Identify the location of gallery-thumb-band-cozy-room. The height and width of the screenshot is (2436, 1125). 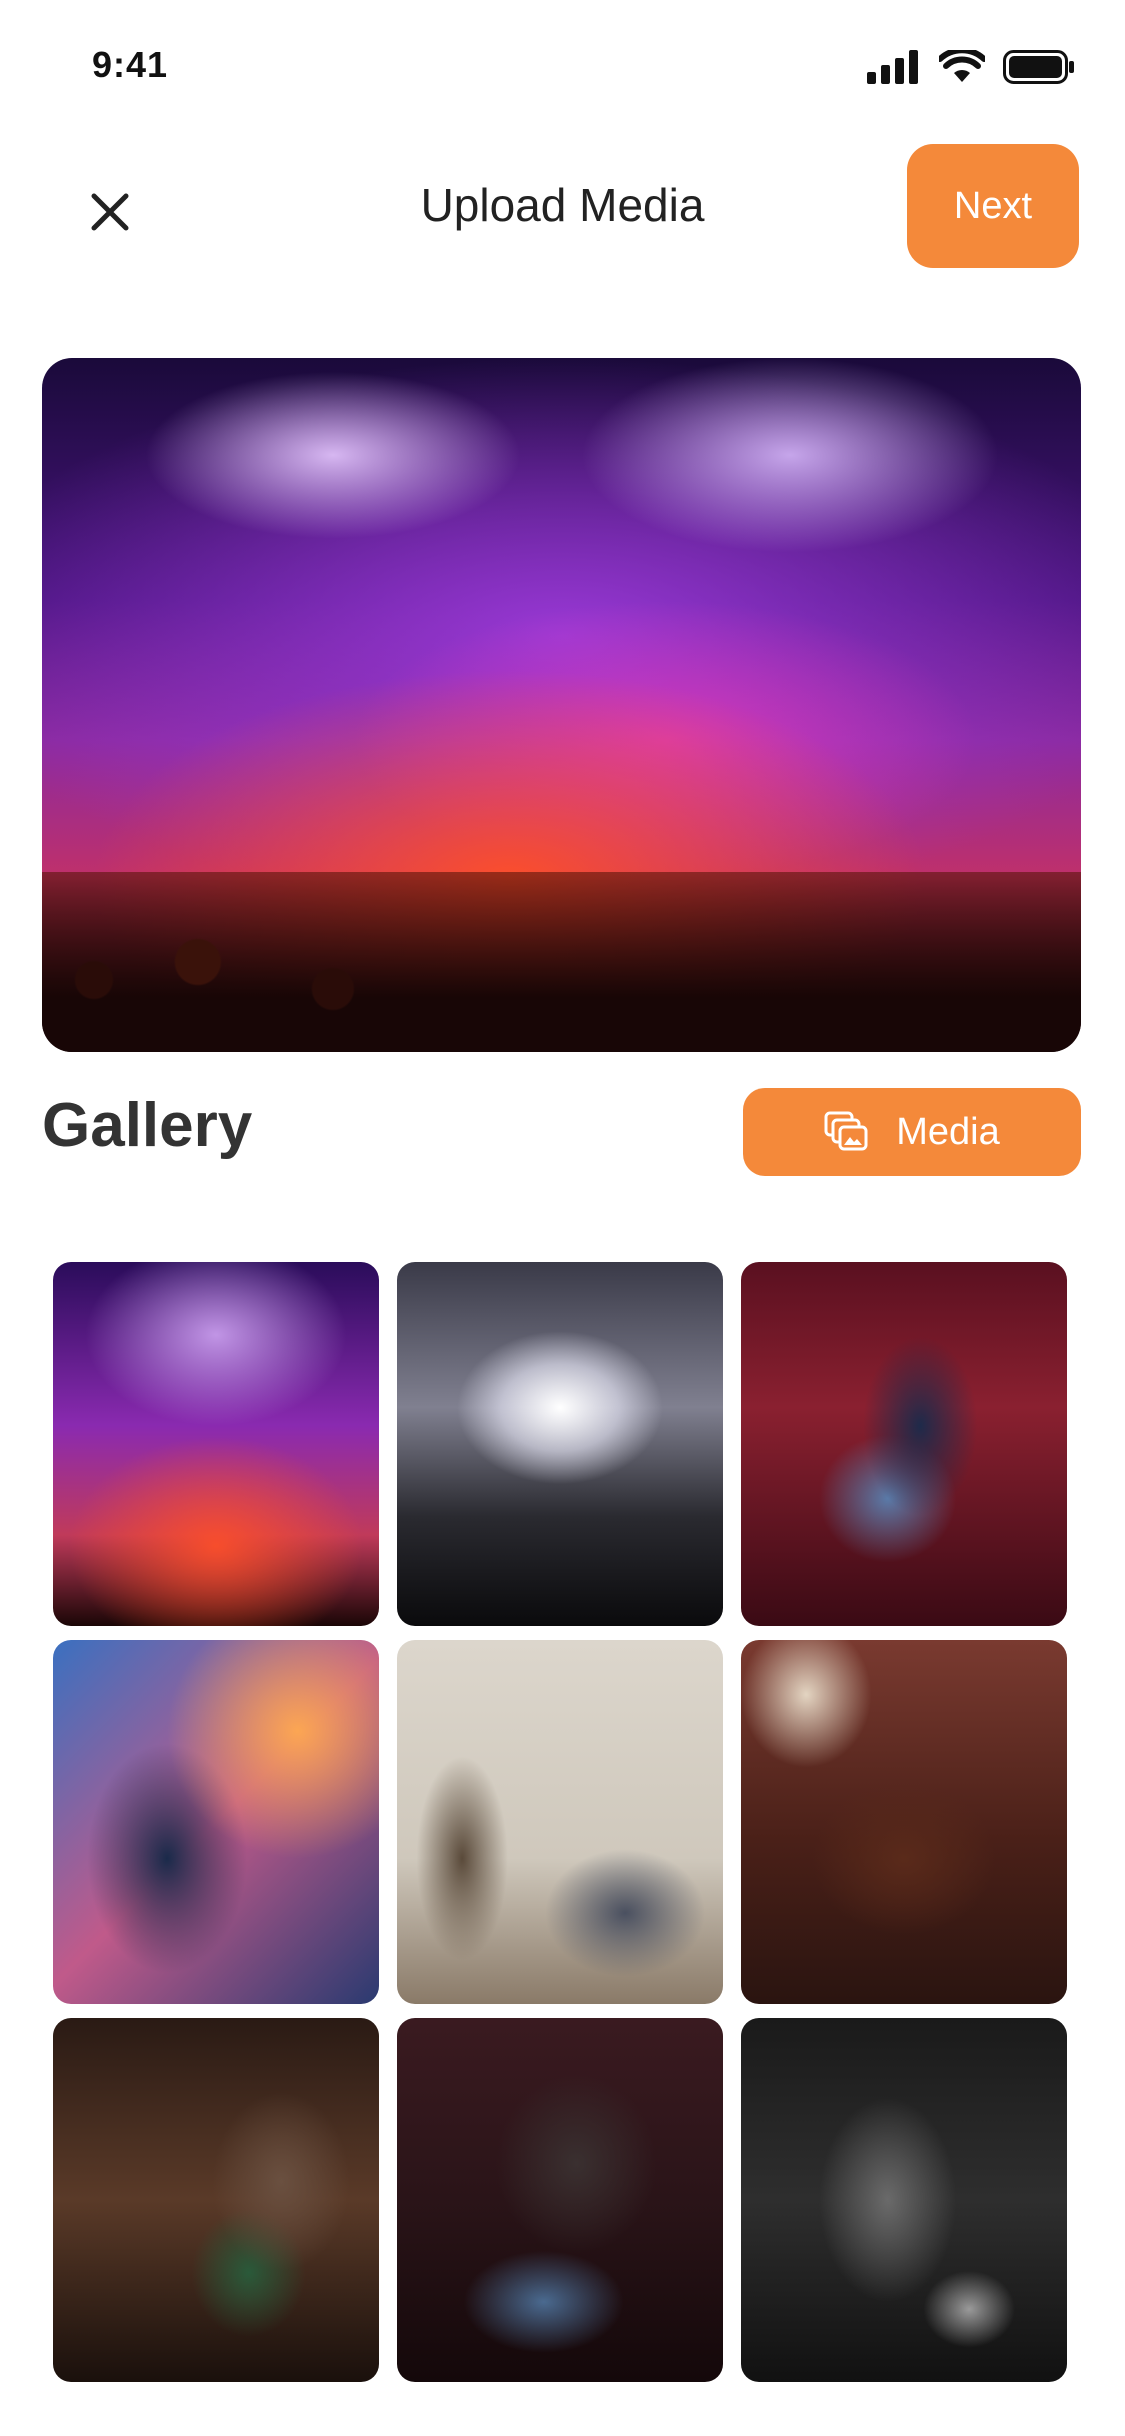
(904, 1822).